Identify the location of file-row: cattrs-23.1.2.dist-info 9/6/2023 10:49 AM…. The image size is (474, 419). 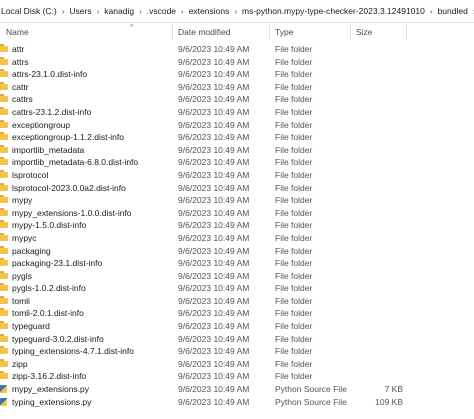
(237, 112).